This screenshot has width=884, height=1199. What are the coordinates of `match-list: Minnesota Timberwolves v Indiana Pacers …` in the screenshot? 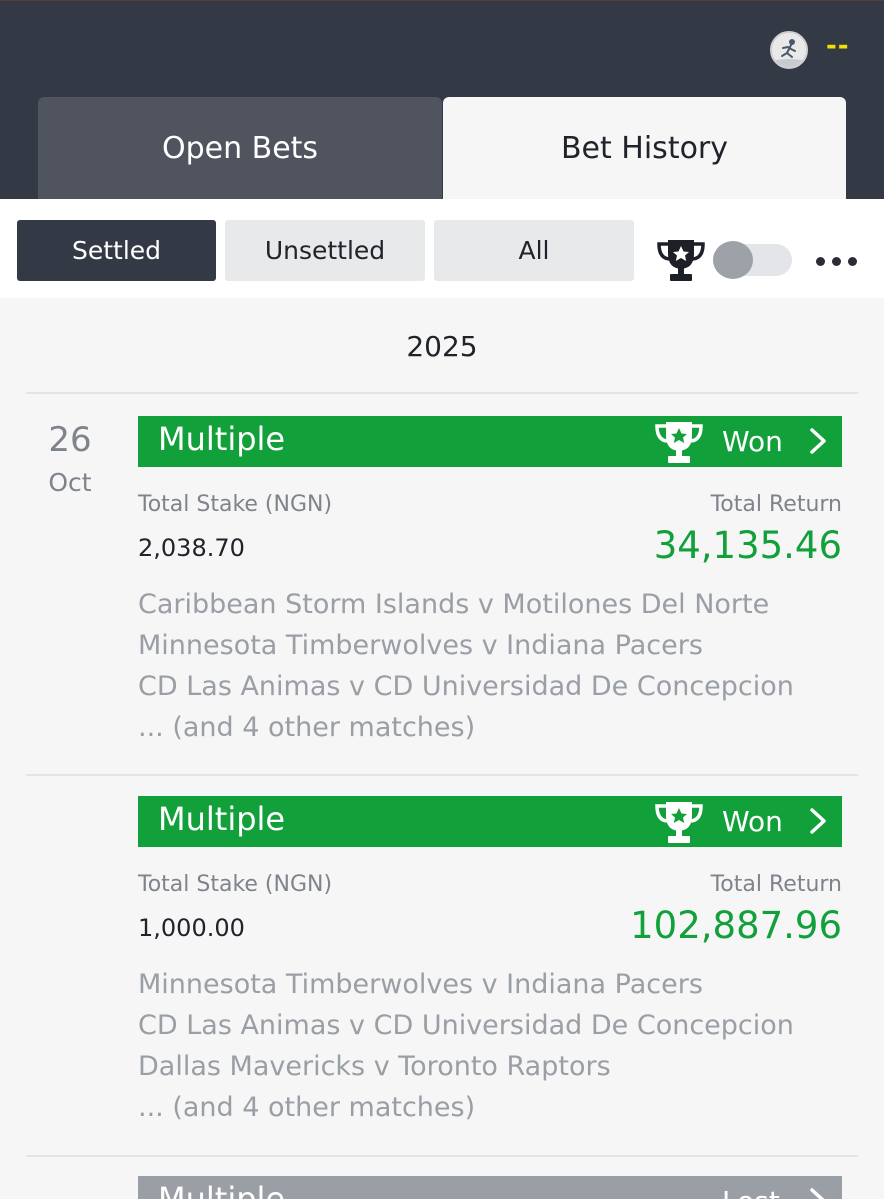 It's located at (490, 1046).